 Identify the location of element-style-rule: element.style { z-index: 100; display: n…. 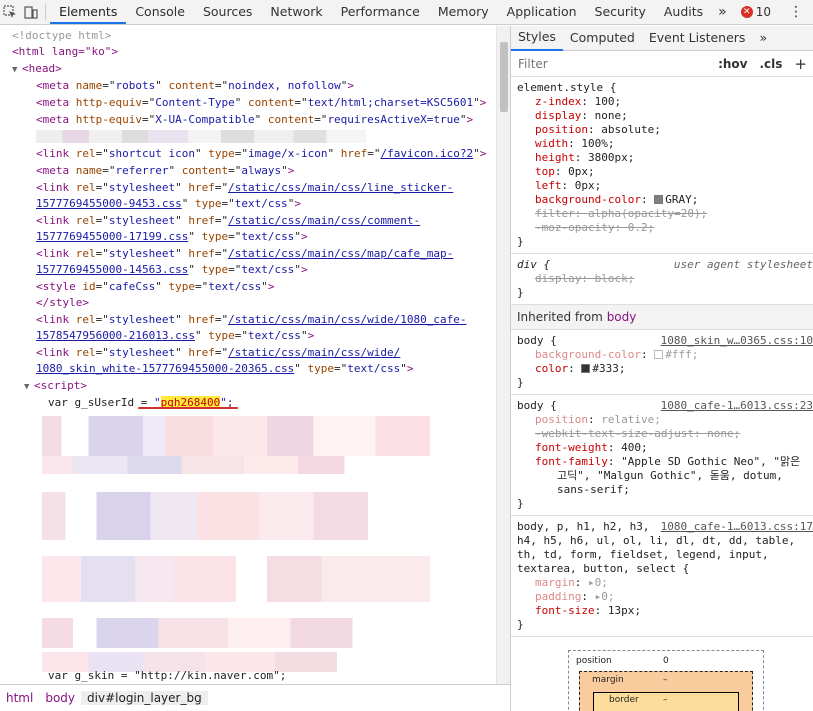
(662, 165).